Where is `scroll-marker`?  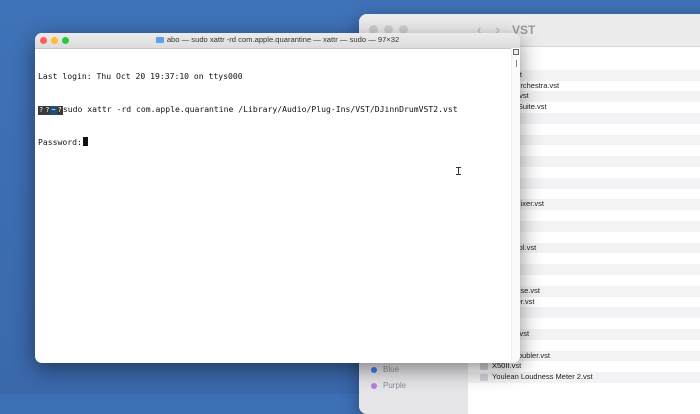 scroll-marker is located at coordinates (516, 63).